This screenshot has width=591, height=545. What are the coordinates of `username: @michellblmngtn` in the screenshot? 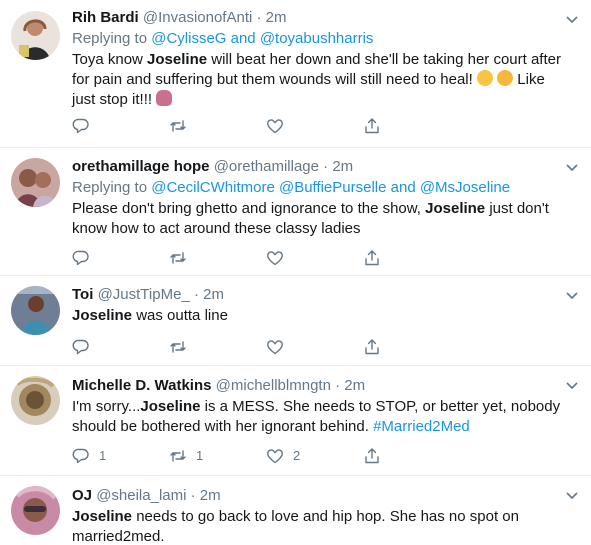 It's located at (273, 385).